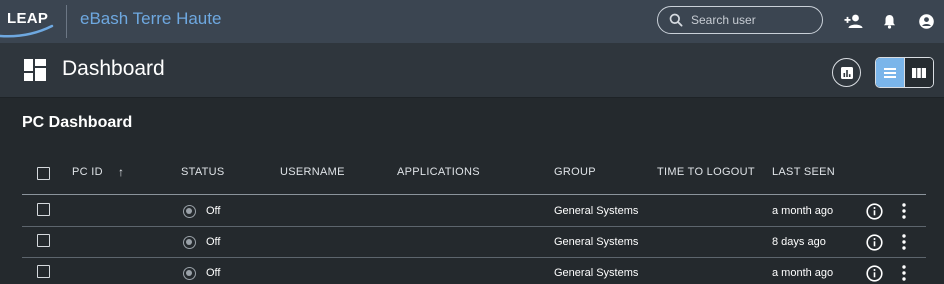  I want to click on grid-view-button, so click(918, 72).